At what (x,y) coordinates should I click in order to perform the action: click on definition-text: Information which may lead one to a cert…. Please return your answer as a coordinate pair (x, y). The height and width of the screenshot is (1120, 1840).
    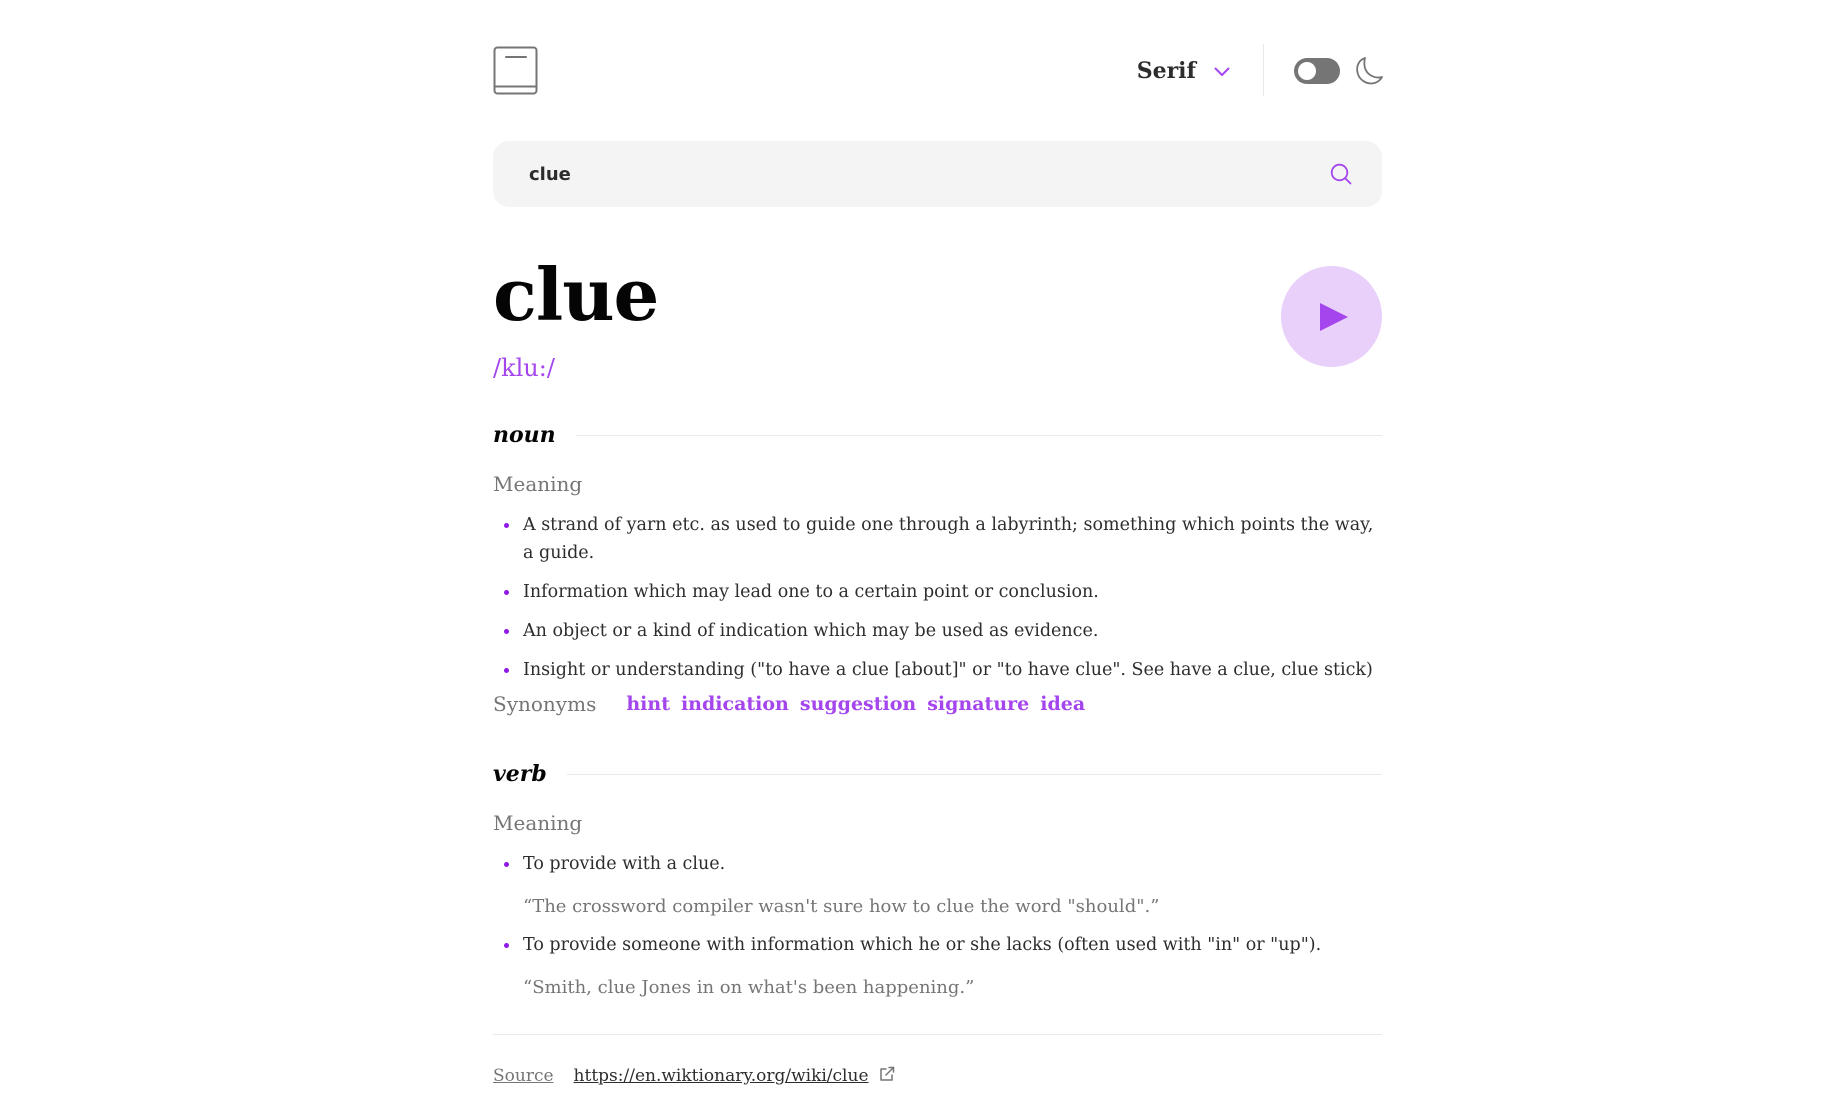
    Looking at the image, I should click on (811, 592).